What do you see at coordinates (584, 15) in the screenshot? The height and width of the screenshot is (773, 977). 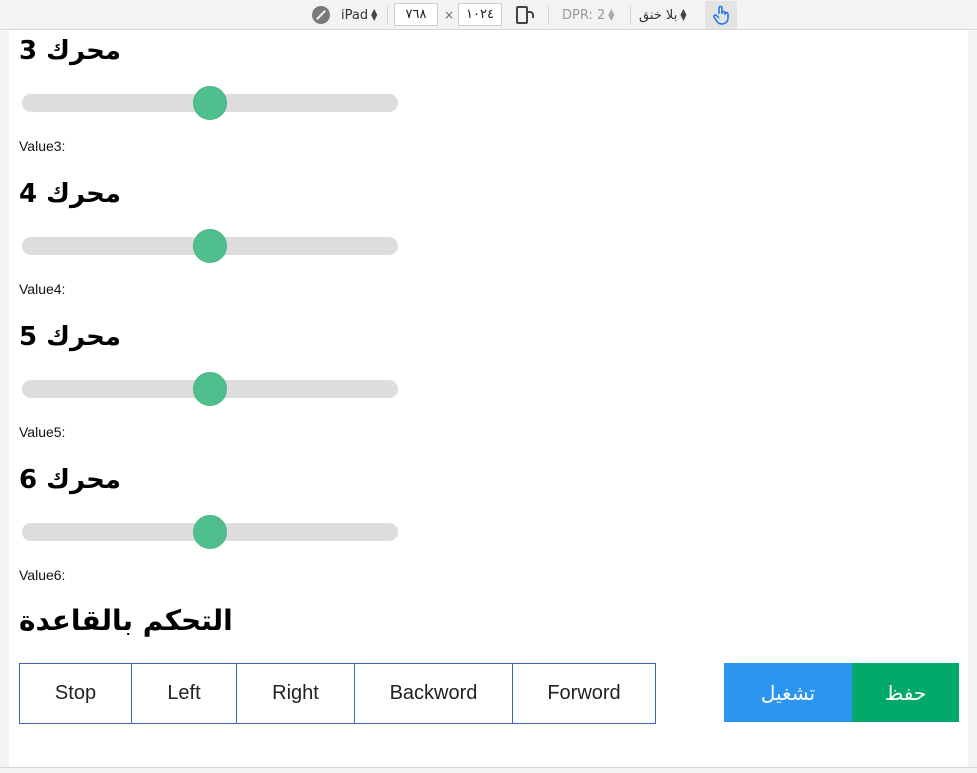 I see `dpr-label: DPR: 2` at bounding box center [584, 15].